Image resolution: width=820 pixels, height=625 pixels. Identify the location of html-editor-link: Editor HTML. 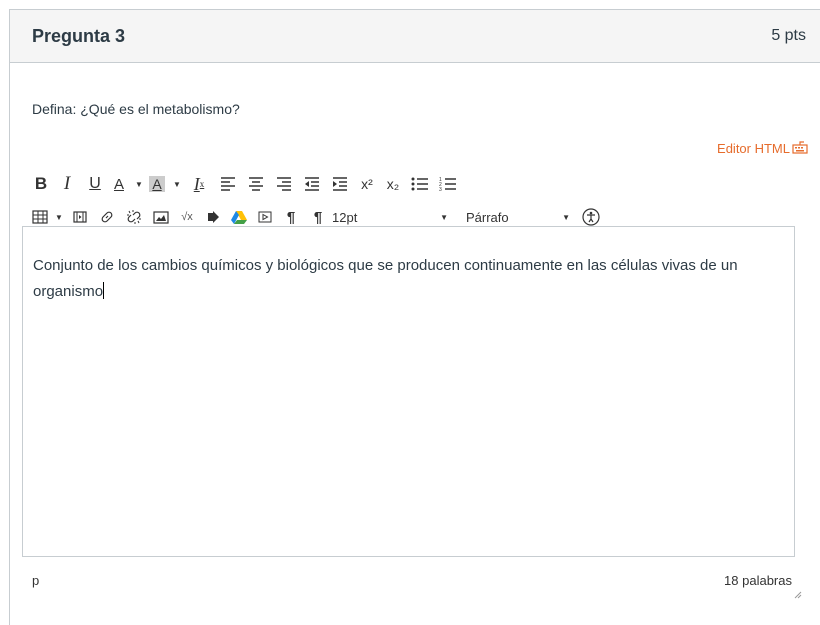
(762, 148).